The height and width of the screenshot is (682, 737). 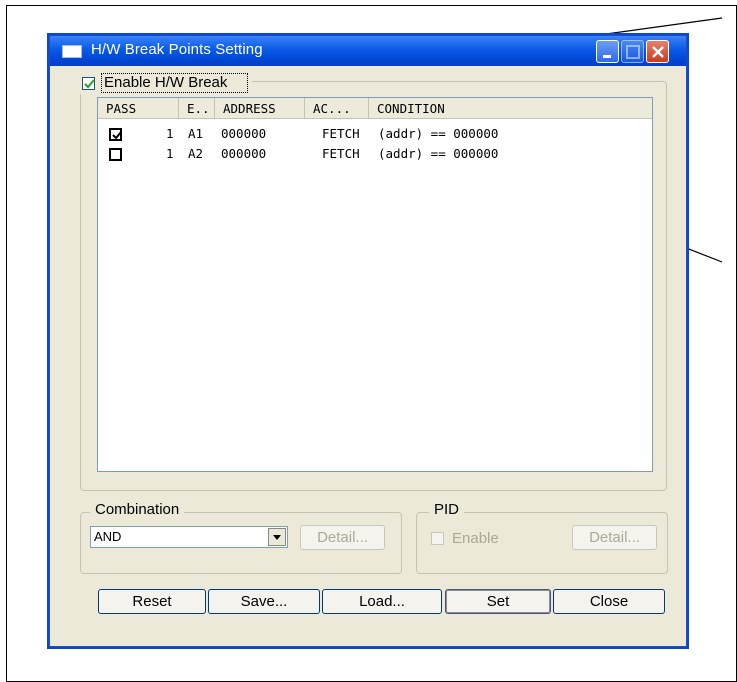 I want to click on list-item: 1 A1 000000 FETCH (addr) == 000000, so click(x=375, y=134).